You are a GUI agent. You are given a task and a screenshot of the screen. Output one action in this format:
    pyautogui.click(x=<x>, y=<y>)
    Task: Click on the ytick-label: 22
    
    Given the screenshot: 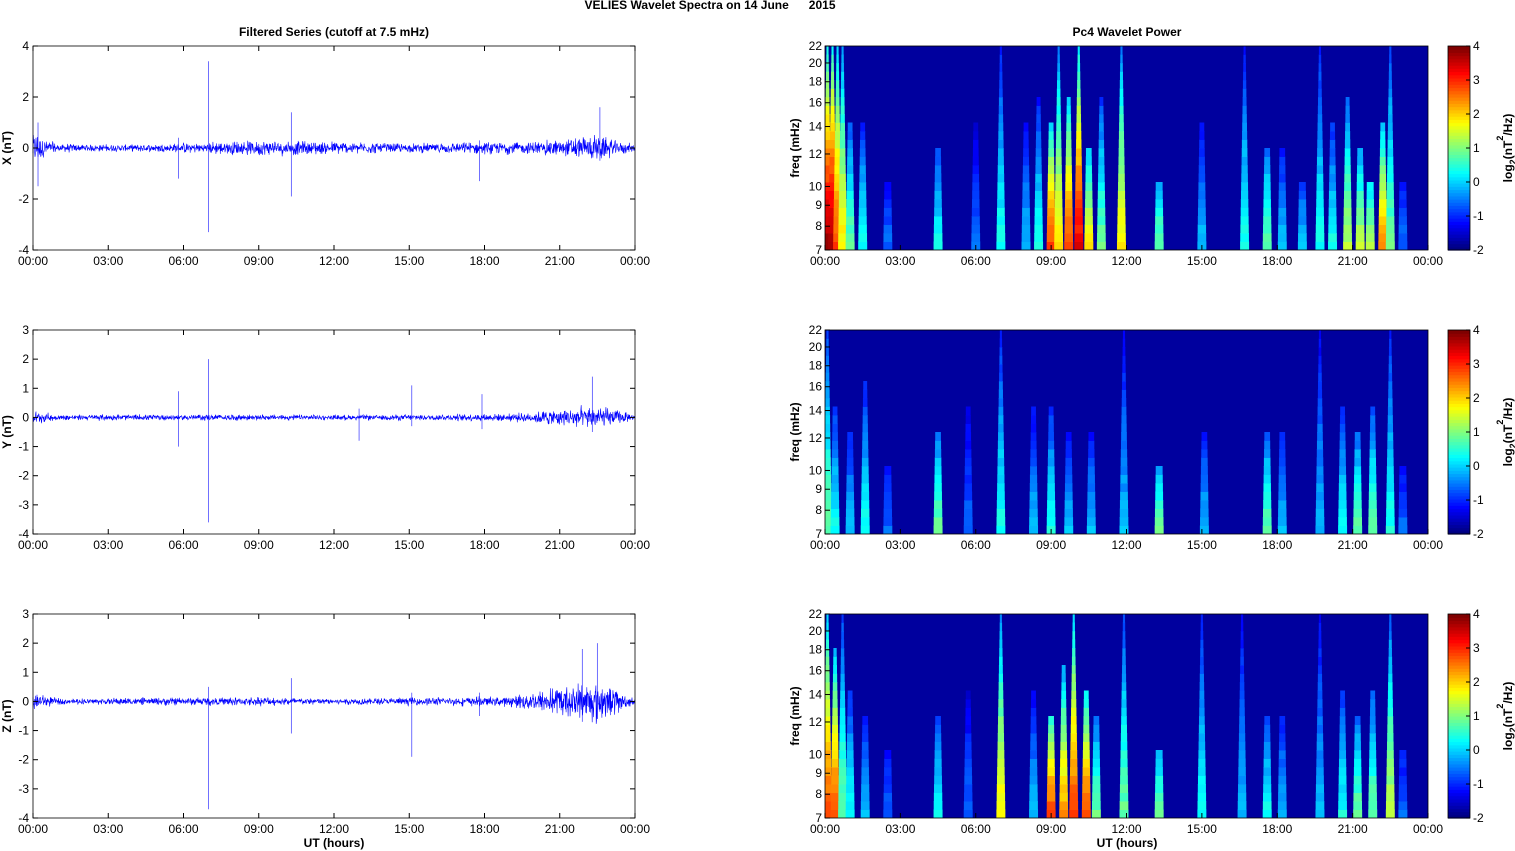 What is the action you would take?
    pyautogui.click(x=816, y=330)
    